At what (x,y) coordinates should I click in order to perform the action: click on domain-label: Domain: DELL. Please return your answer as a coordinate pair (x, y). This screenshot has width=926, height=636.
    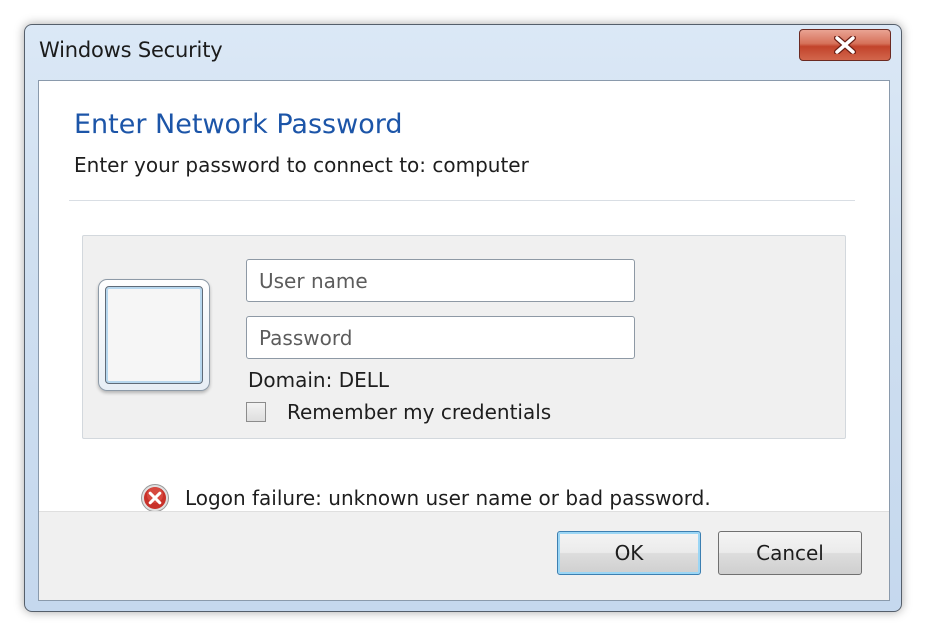
    Looking at the image, I should click on (319, 380).